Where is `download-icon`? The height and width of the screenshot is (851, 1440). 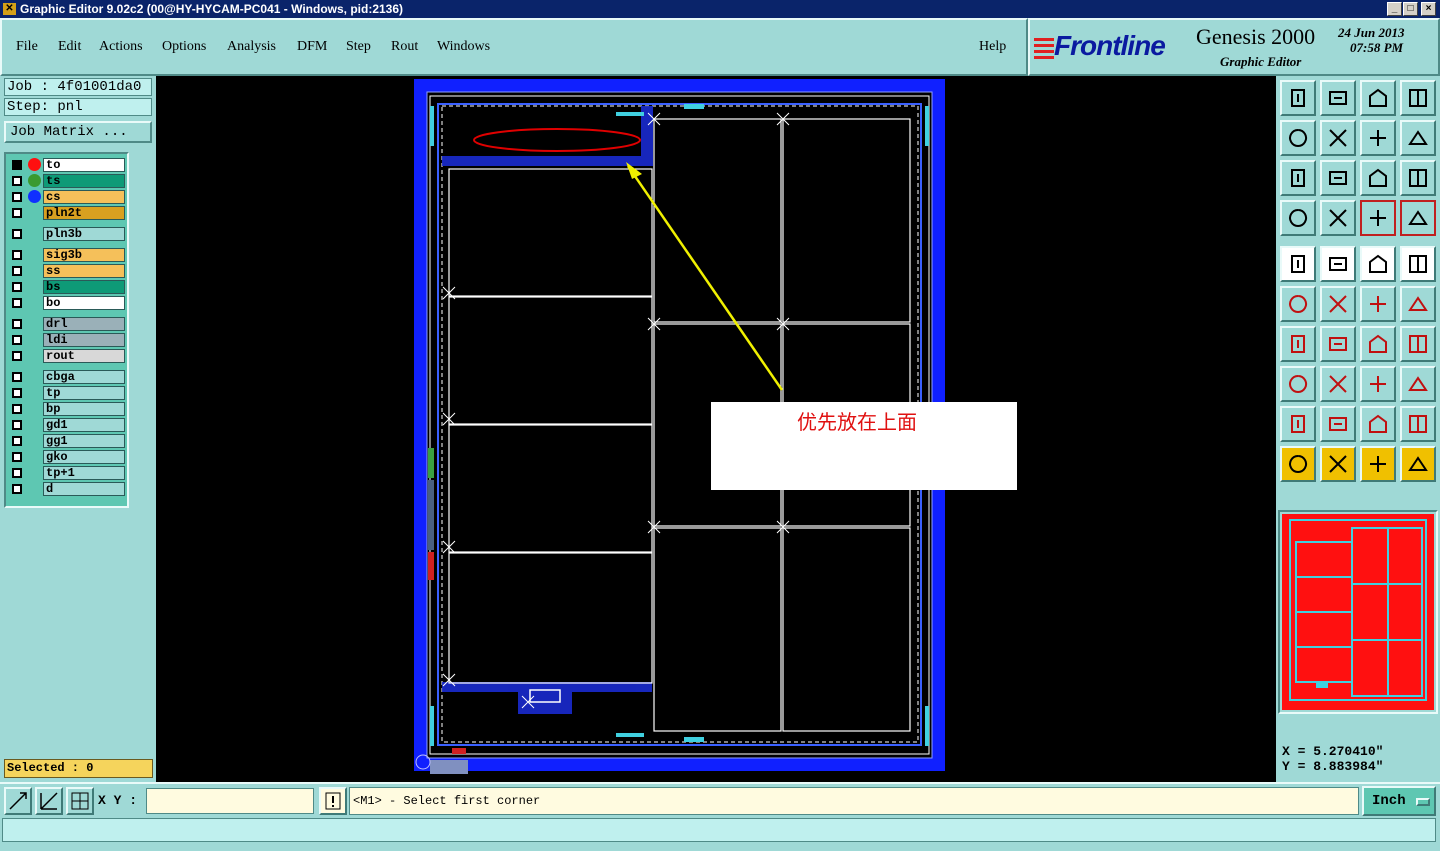 download-icon is located at coordinates (1338, 98).